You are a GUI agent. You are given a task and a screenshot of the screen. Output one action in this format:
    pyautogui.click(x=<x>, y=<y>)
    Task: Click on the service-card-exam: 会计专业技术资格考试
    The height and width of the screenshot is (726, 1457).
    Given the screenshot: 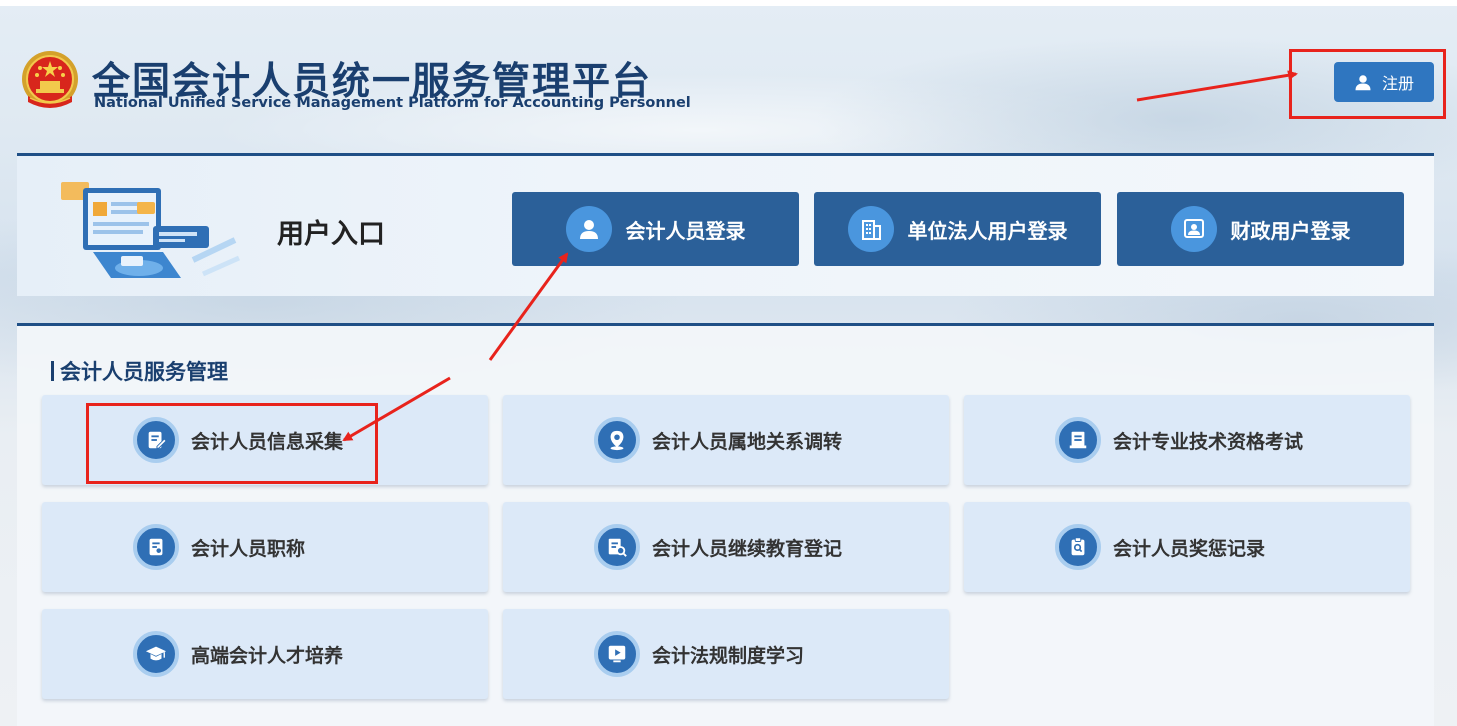 What is the action you would take?
    pyautogui.click(x=1187, y=440)
    